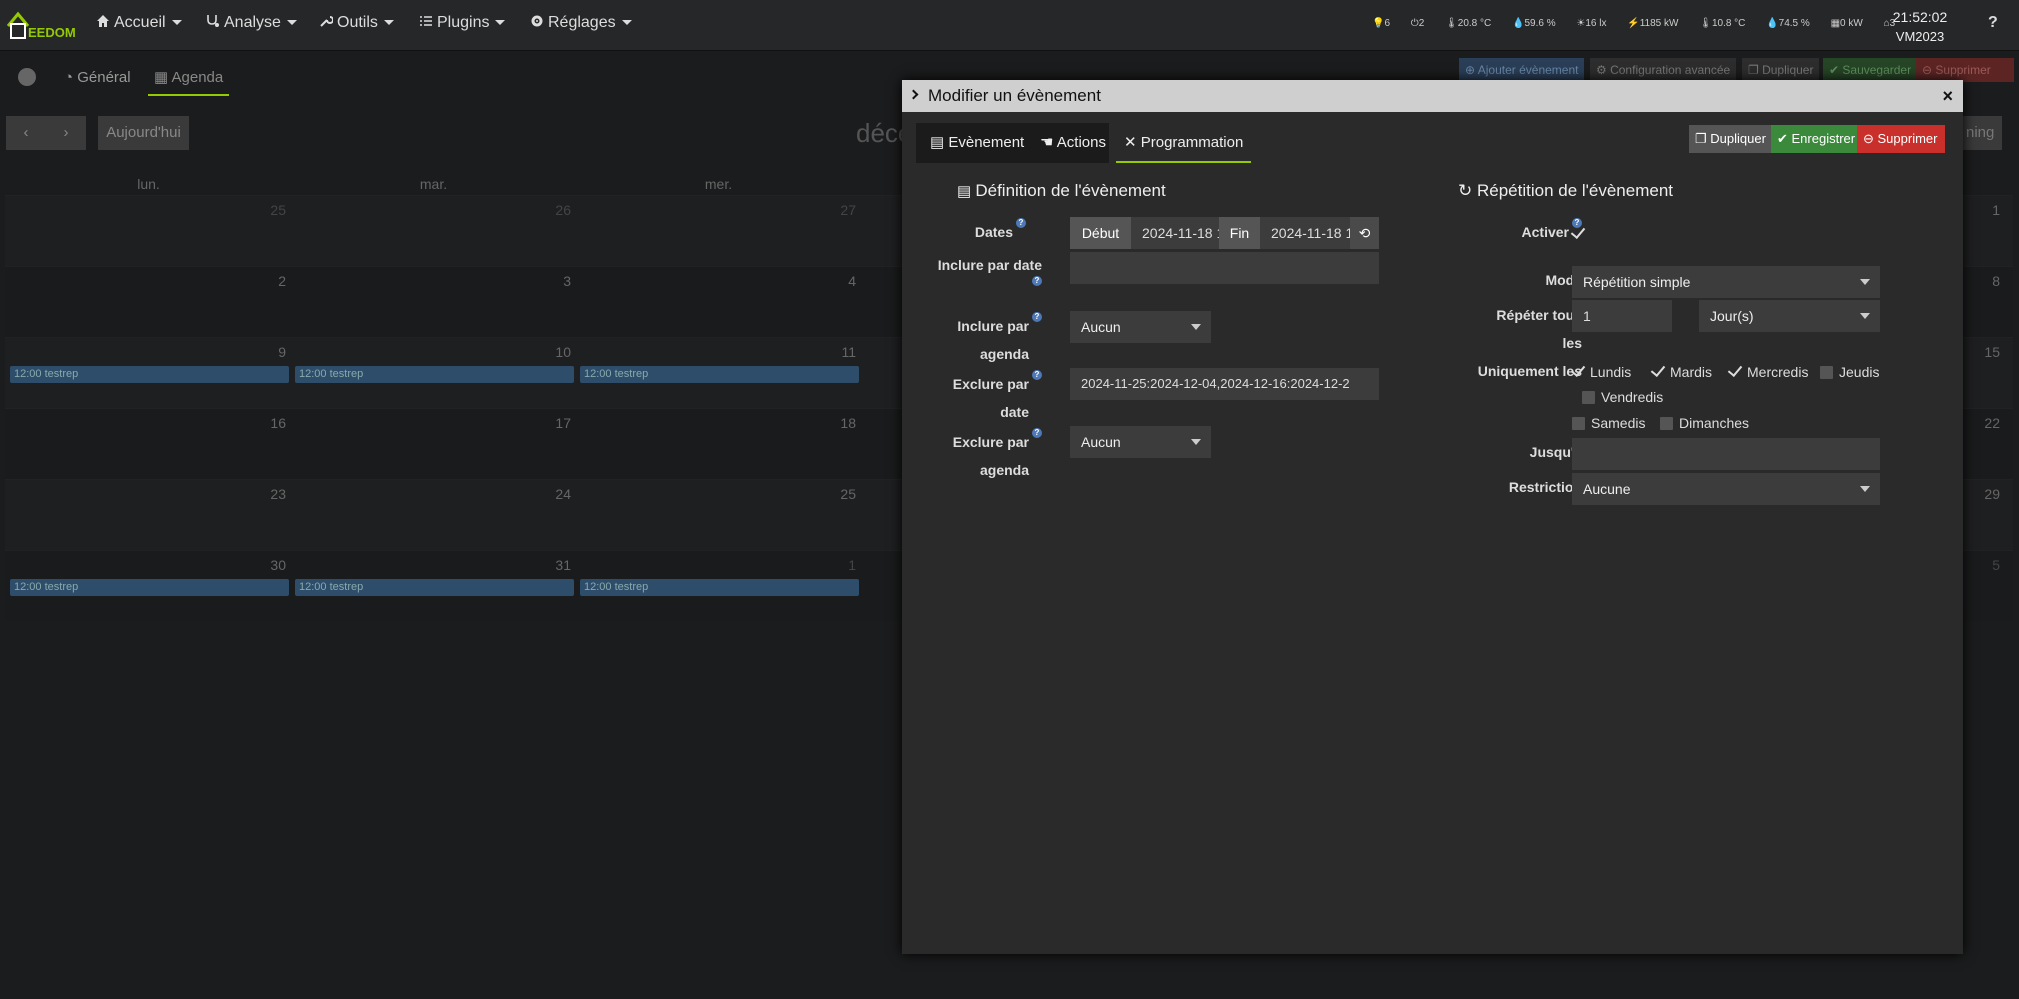 The image size is (2019, 999). What do you see at coordinates (1681, 371) in the screenshot?
I see `weekday-checkbox-mardis: Mardis` at bounding box center [1681, 371].